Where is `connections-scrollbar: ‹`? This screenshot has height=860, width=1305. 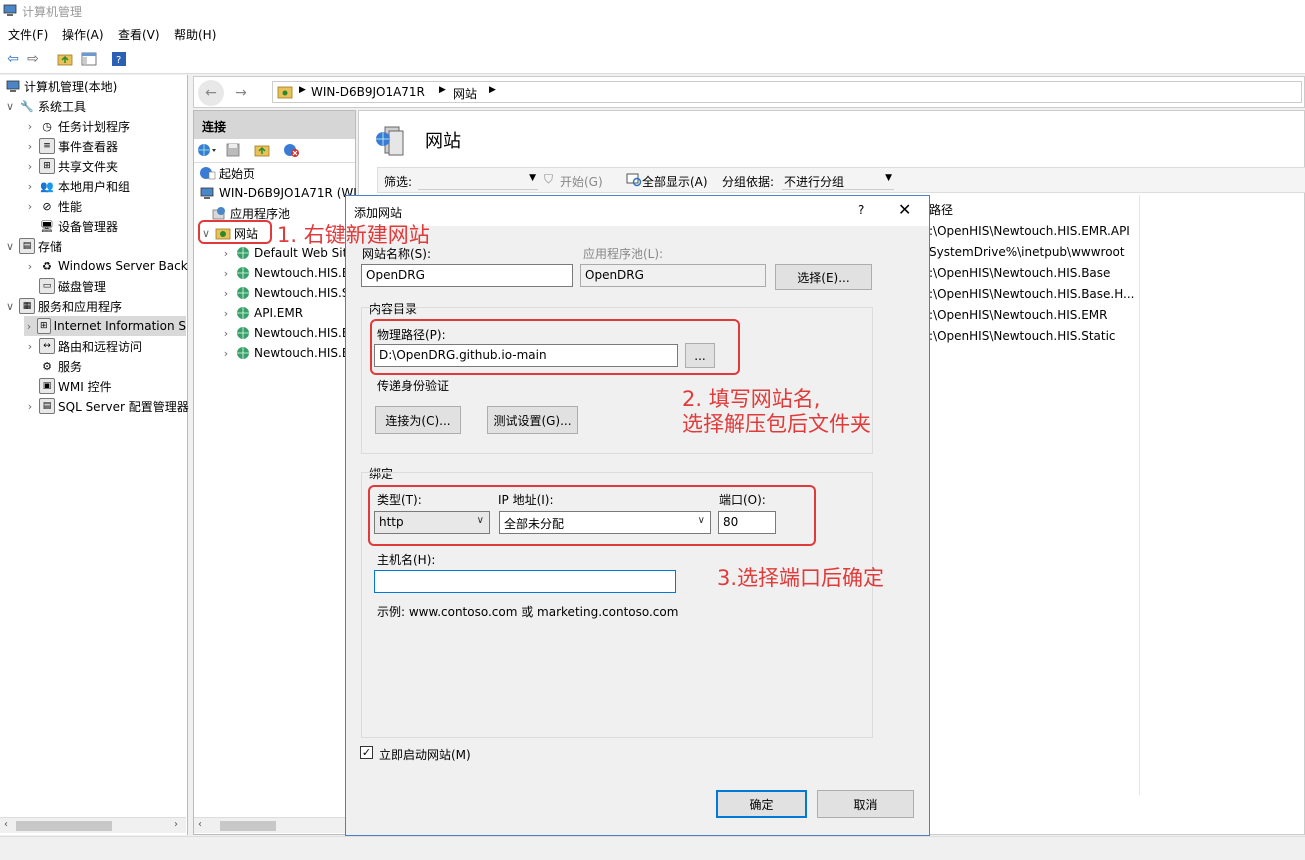
connections-scrollbar: ‹ is located at coordinates (274, 825).